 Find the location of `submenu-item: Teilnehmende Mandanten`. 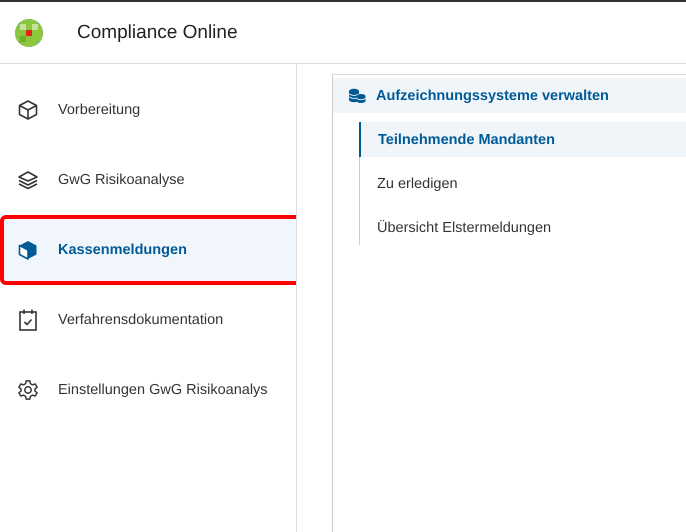

submenu-item: Teilnehmende Mandanten is located at coordinates (522, 139).